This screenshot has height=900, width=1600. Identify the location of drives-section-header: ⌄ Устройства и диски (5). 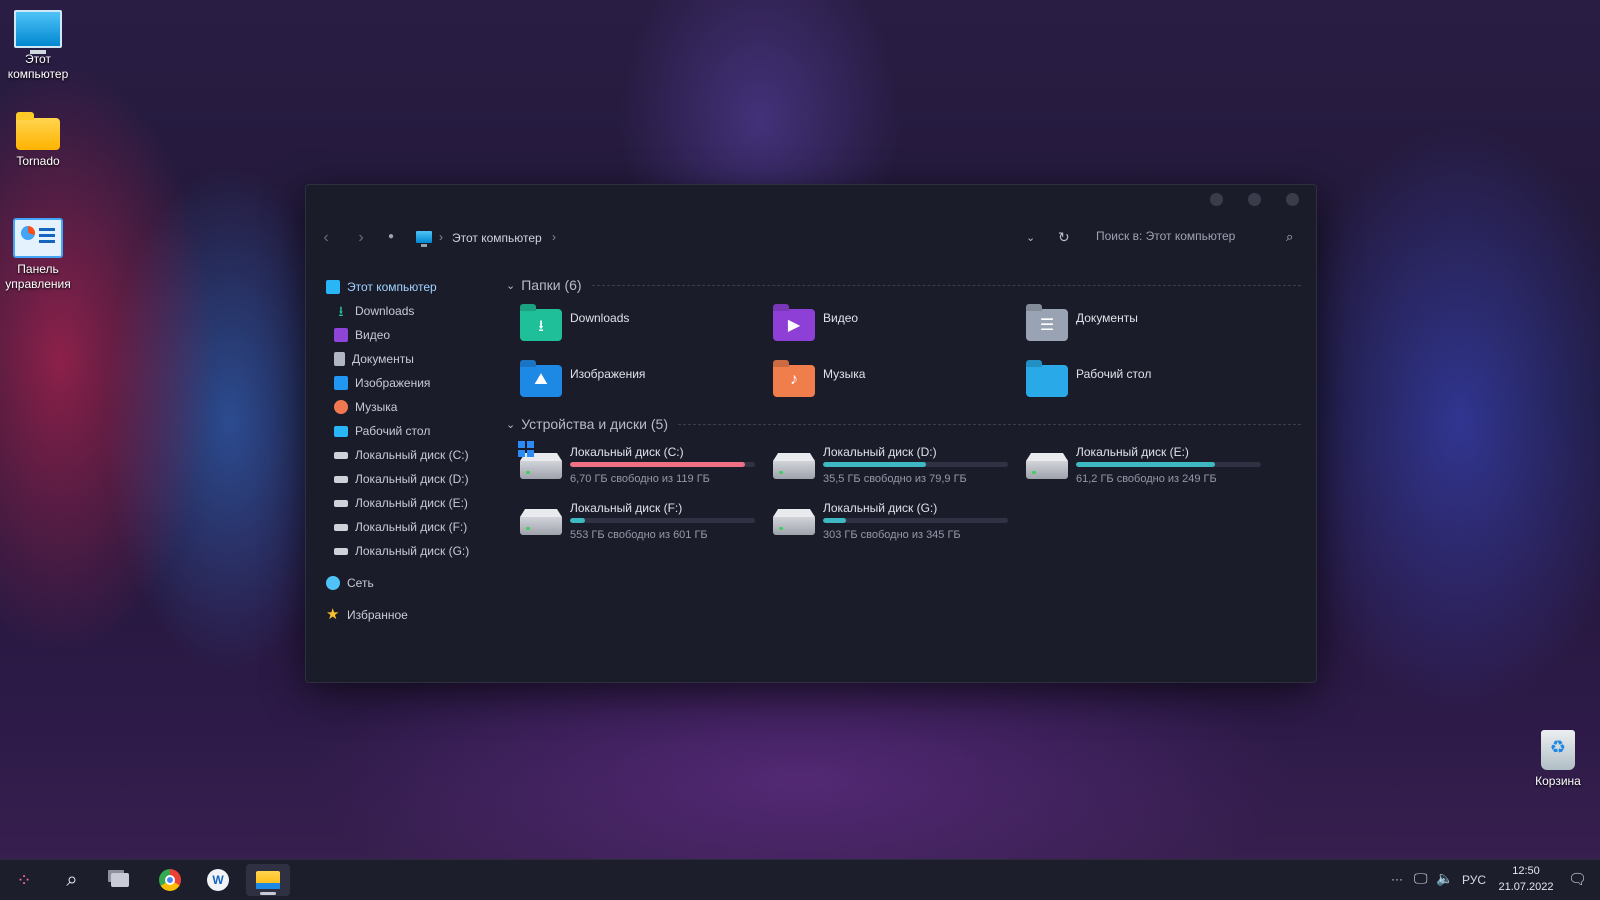
(903, 424).